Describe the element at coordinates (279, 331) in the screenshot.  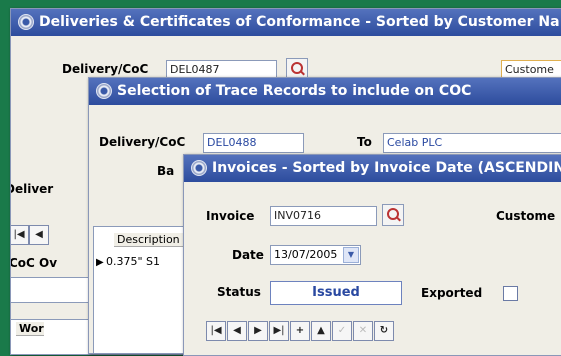
I see `last-record-button: ▶|` at that location.